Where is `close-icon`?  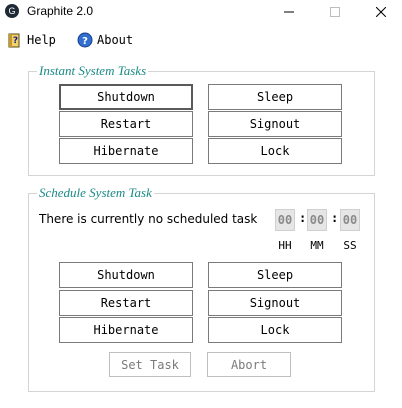 close-icon is located at coordinates (381, 12).